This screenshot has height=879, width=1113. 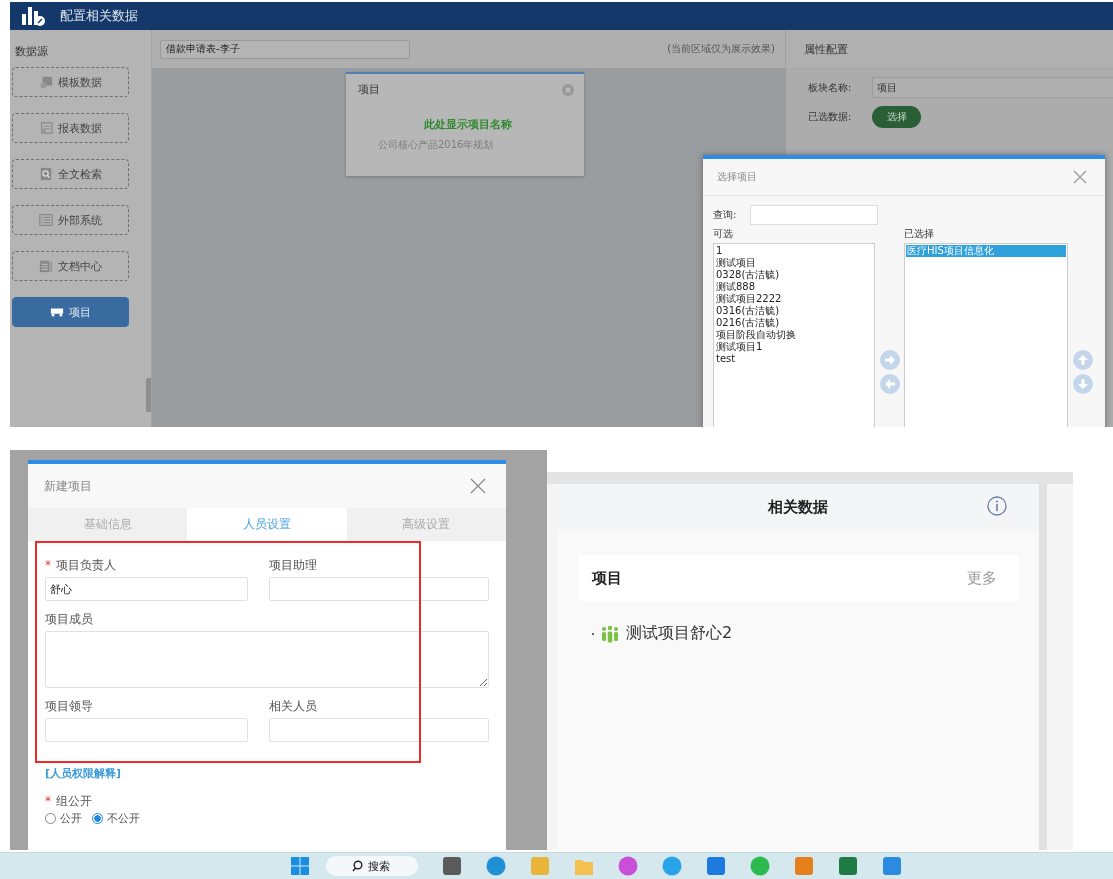 I want to click on block-name-field: 项目, so click(x=992, y=87).